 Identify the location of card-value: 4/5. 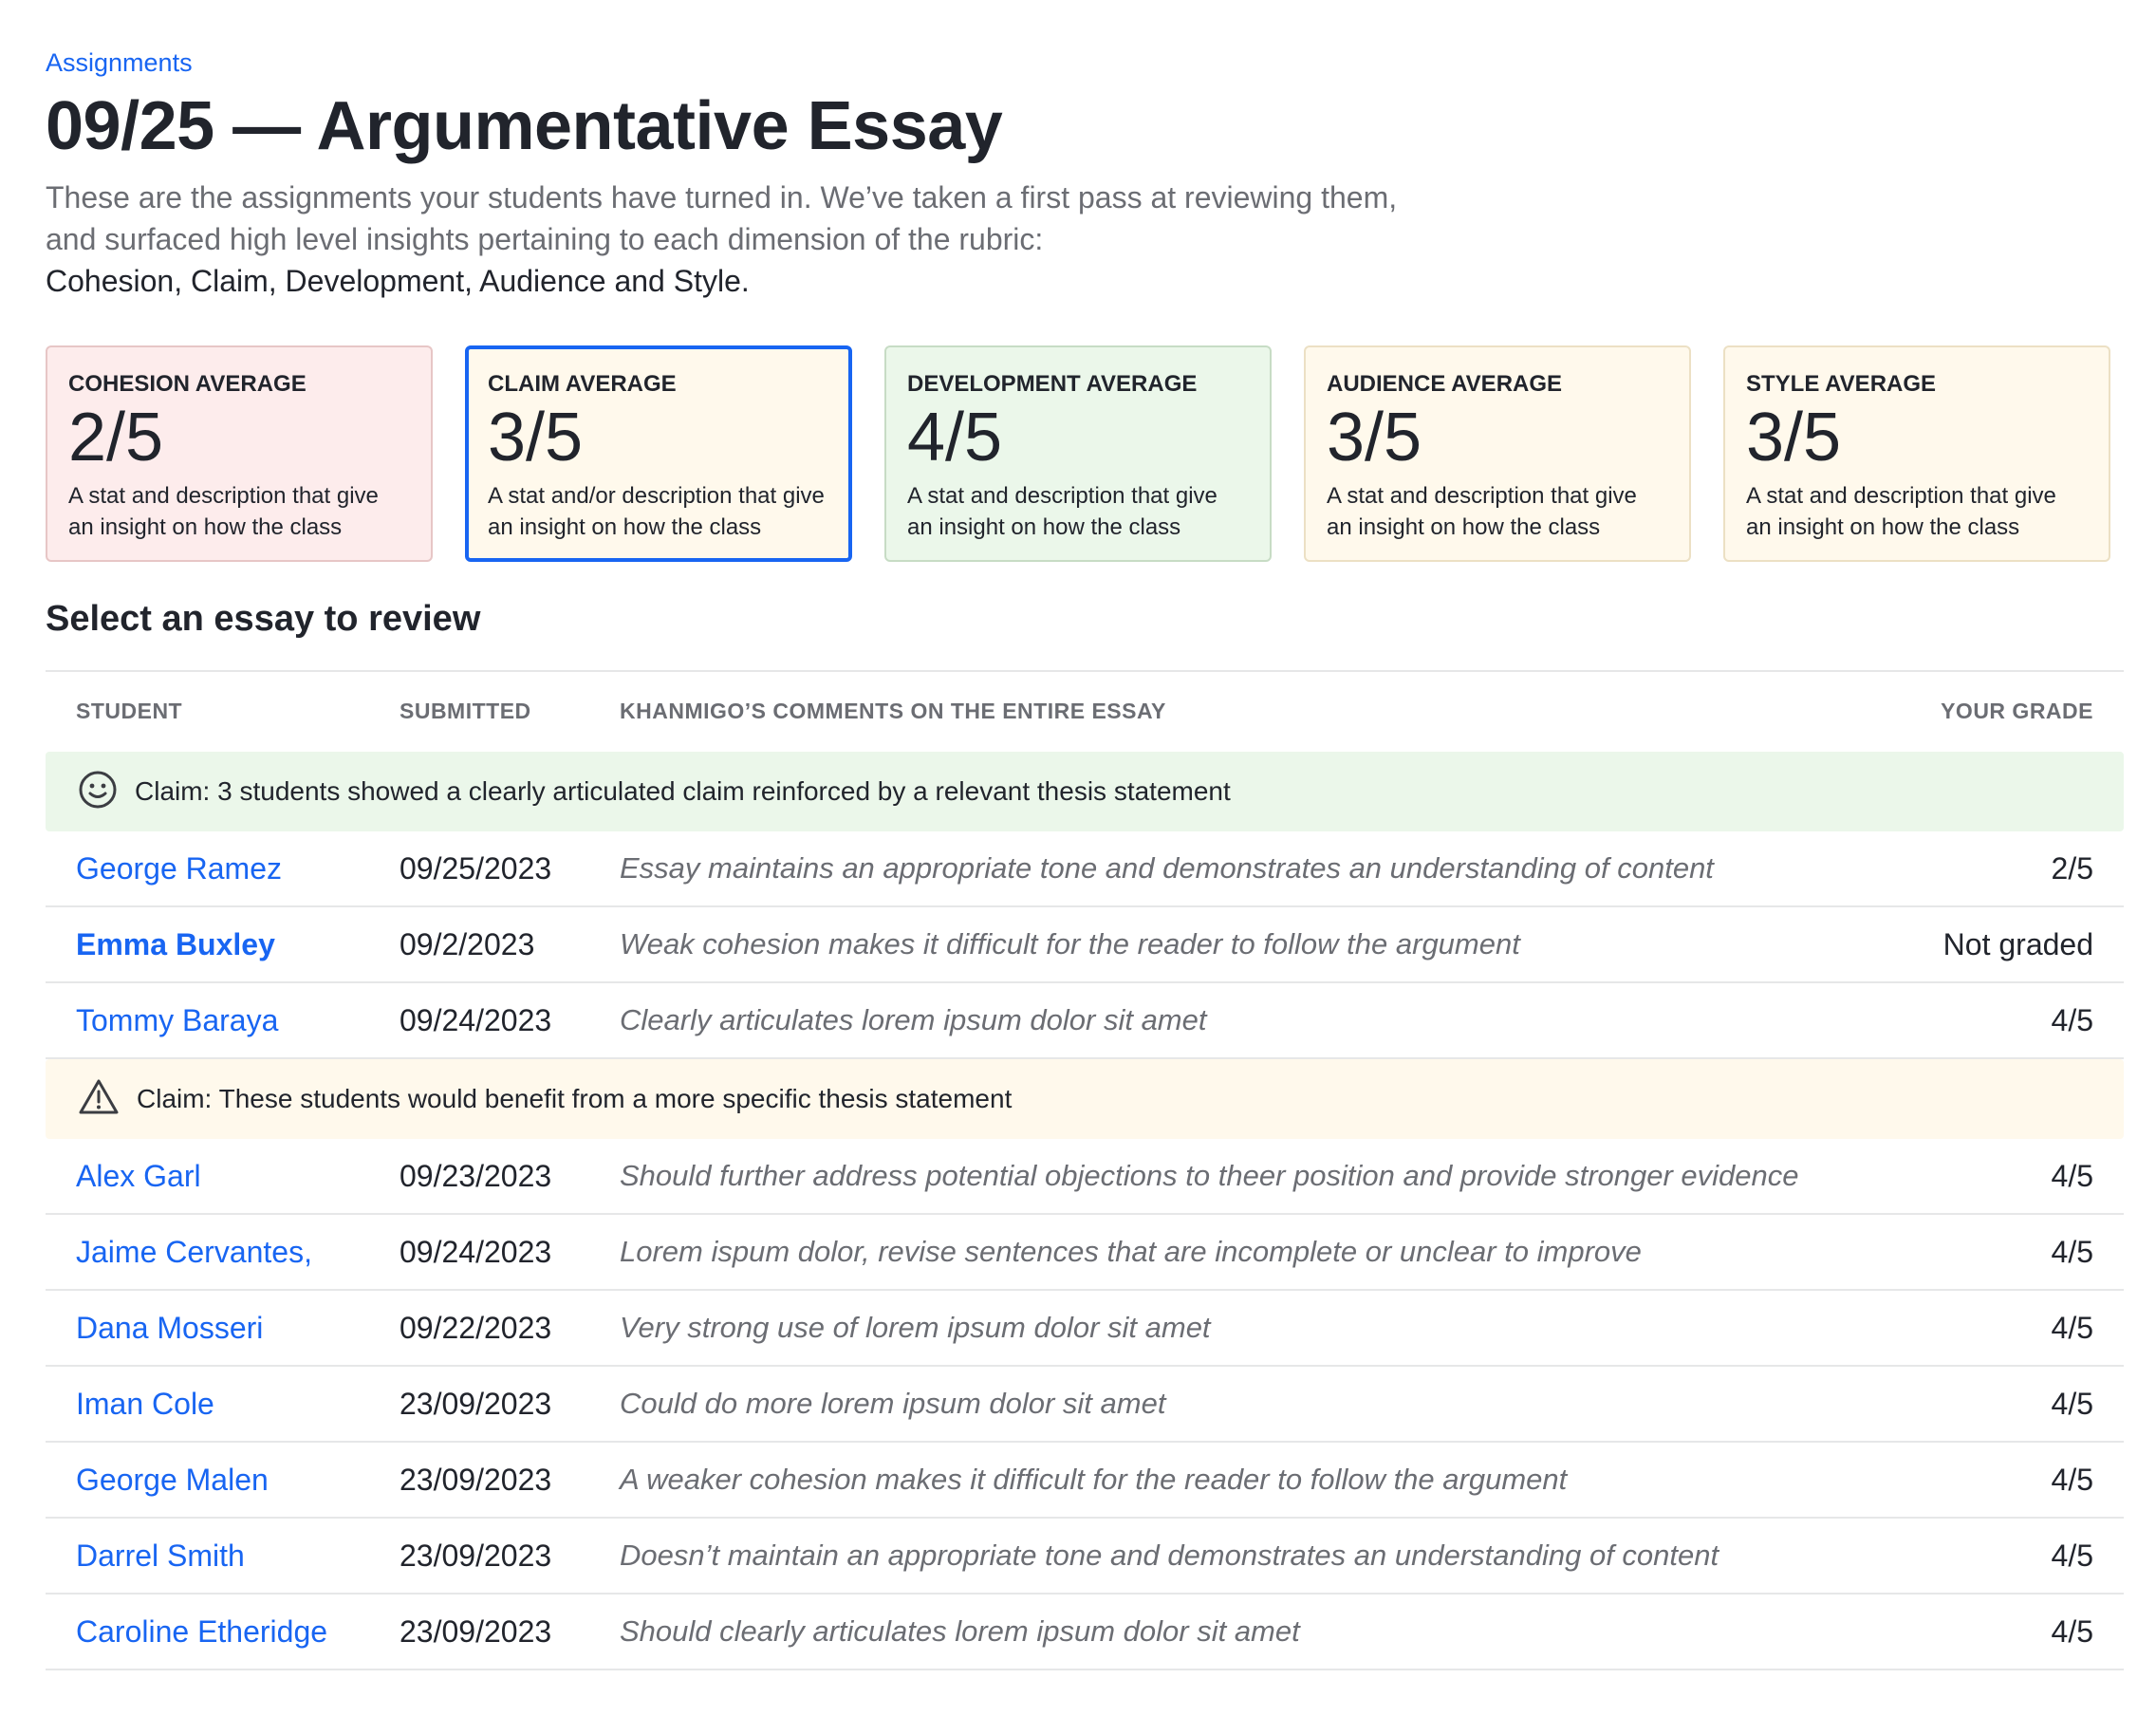
(955, 438).